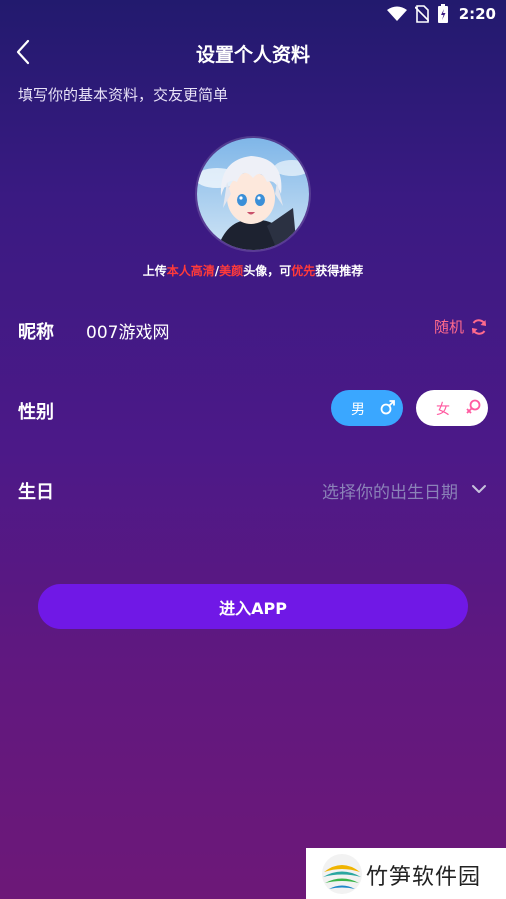 This screenshot has height=899, width=506. I want to click on hint-text: 上传, so click(154, 271).